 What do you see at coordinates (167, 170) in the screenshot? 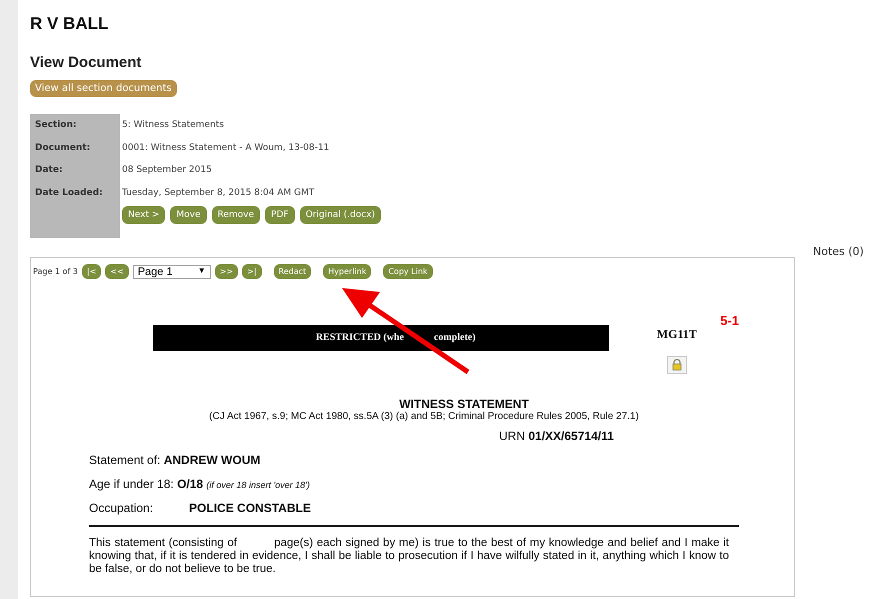
I see `detail-value: 08 September 2015` at bounding box center [167, 170].